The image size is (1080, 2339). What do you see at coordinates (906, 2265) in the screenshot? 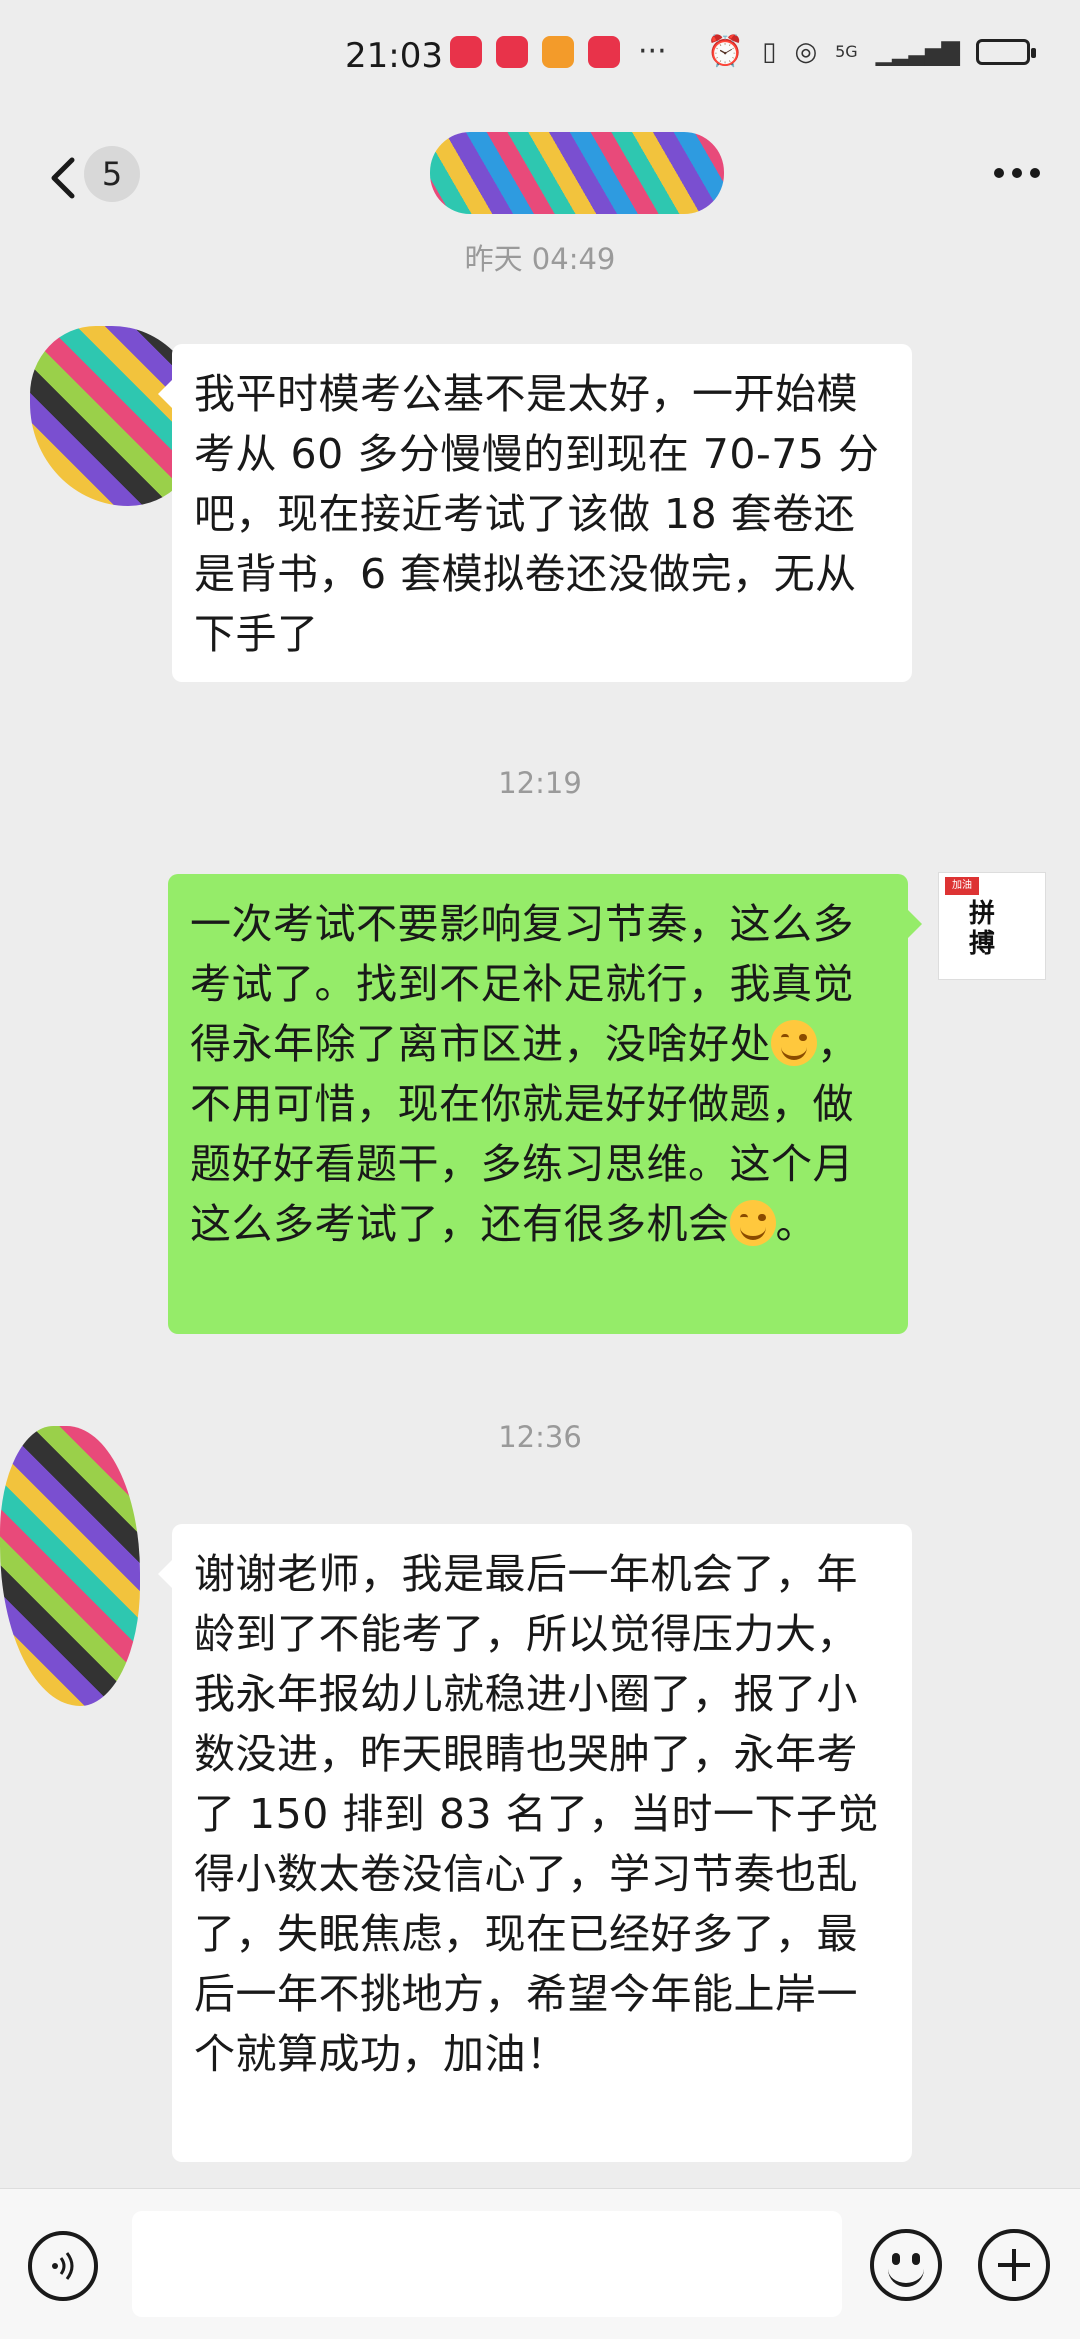
I see `emoji-picker-icon` at bounding box center [906, 2265].